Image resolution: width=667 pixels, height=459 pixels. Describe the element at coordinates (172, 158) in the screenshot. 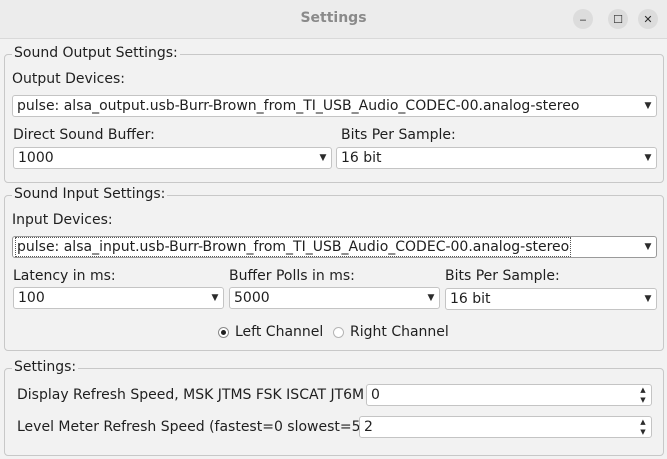

I see `direct-sound-buffer-select: 1000 ▼` at that location.